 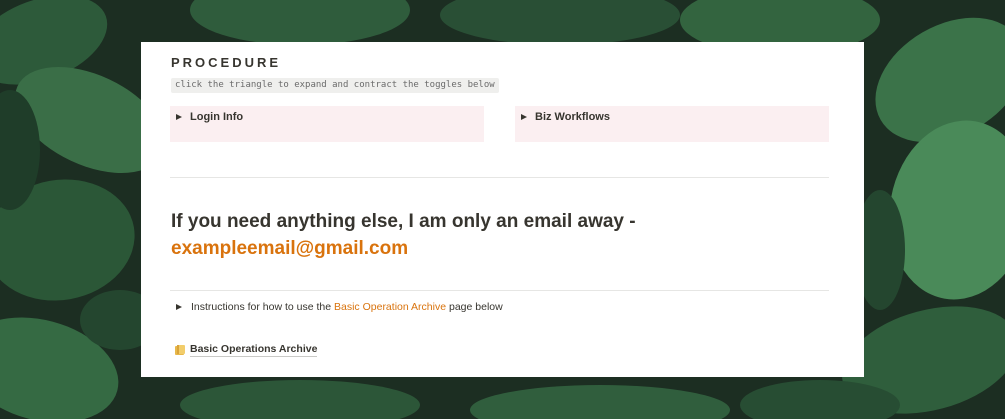 I want to click on folder-icon, so click(x=180, y=350).